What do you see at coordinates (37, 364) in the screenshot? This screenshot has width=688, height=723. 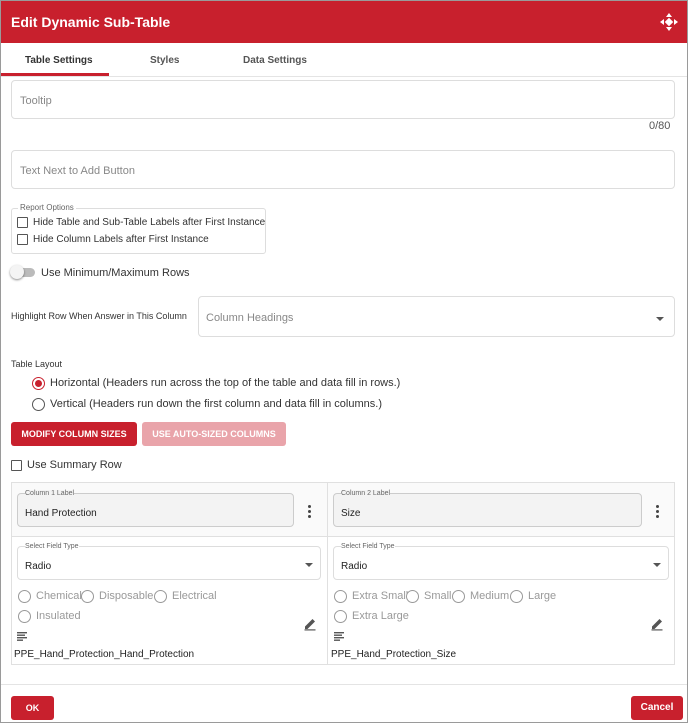 I see `table-layout-label: Table Layout` at bounding box center [37, 364].